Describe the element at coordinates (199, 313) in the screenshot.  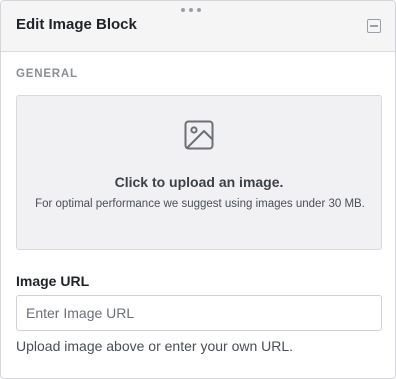
I see `image-url-input` at that location.